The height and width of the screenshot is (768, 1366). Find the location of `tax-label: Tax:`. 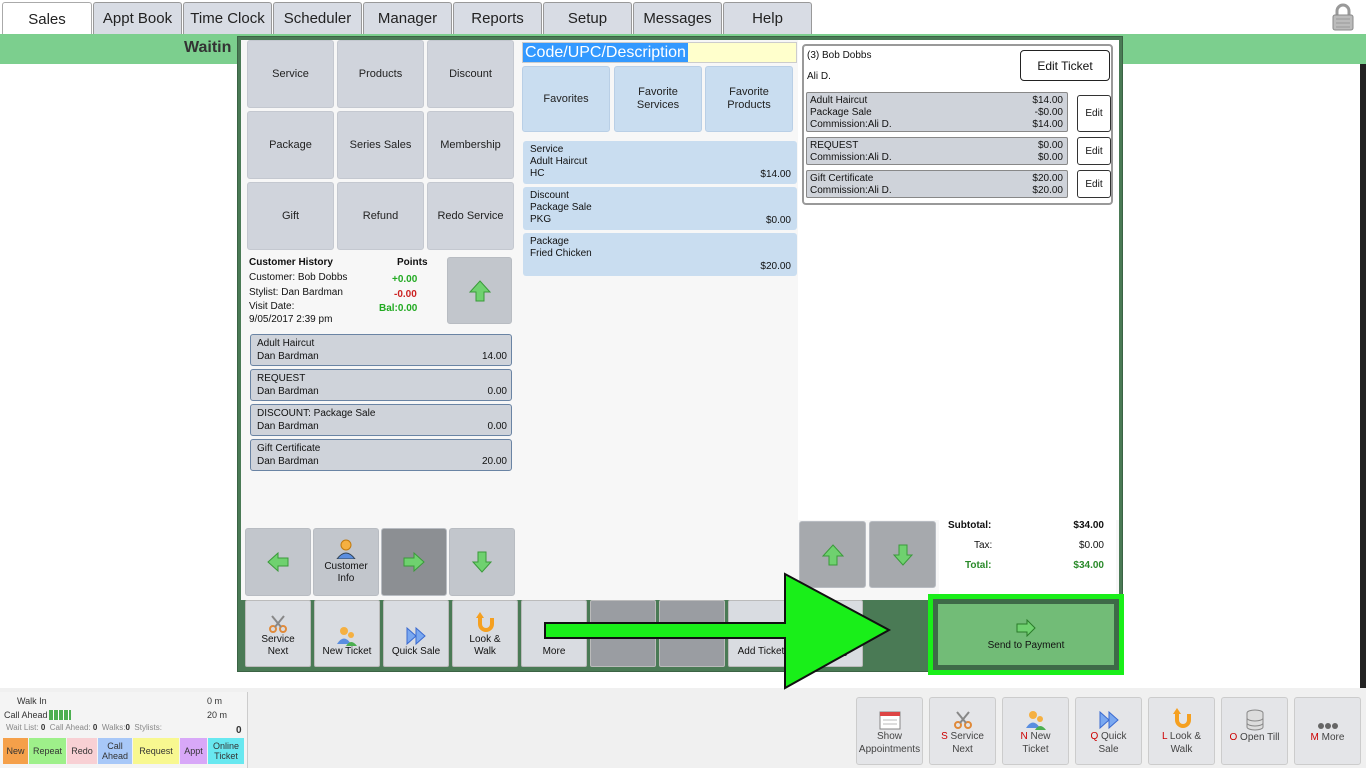

tax-label: Tax: is located at coordinates (983, 545).